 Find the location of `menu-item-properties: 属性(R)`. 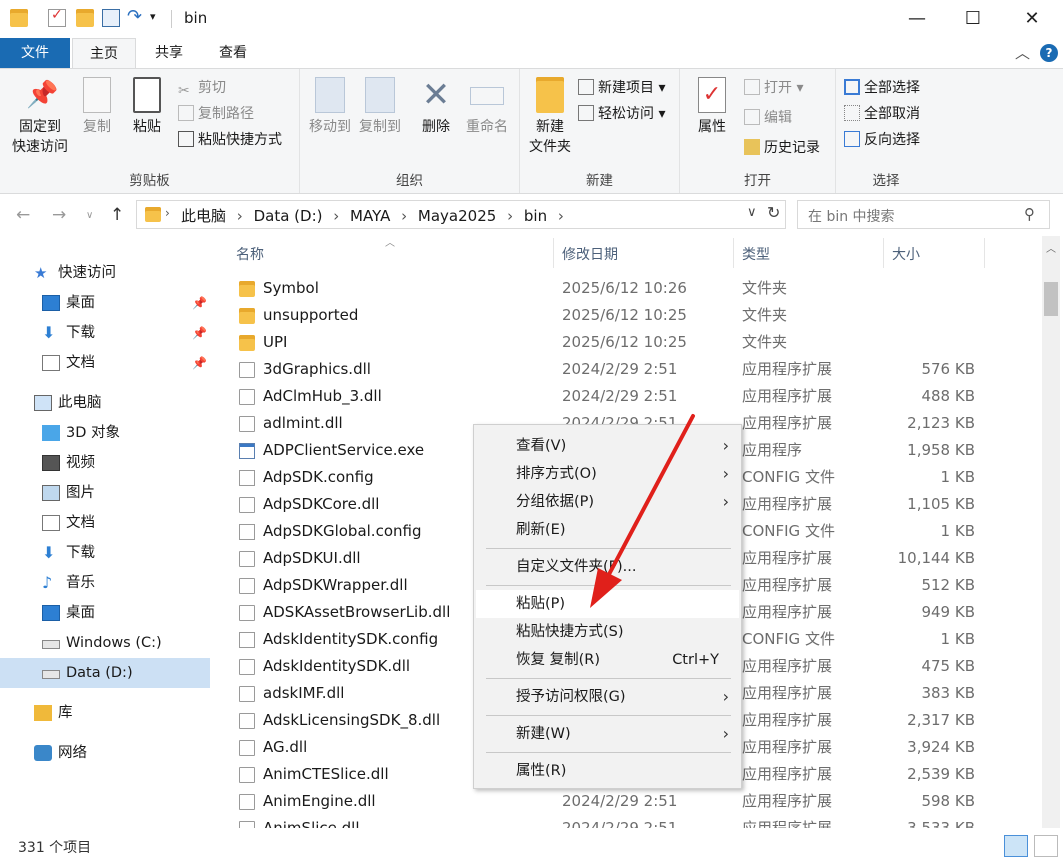

menu-item-properties: 属性(R) is located at coordinates (607, 771).